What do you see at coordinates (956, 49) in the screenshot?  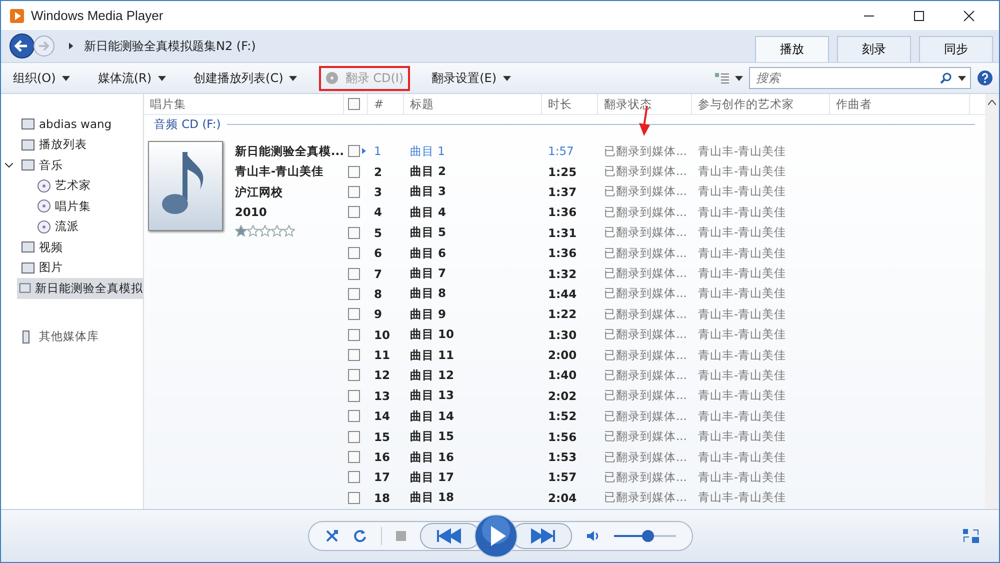 I see `tab: 同步` at bounding box center [956, 49].